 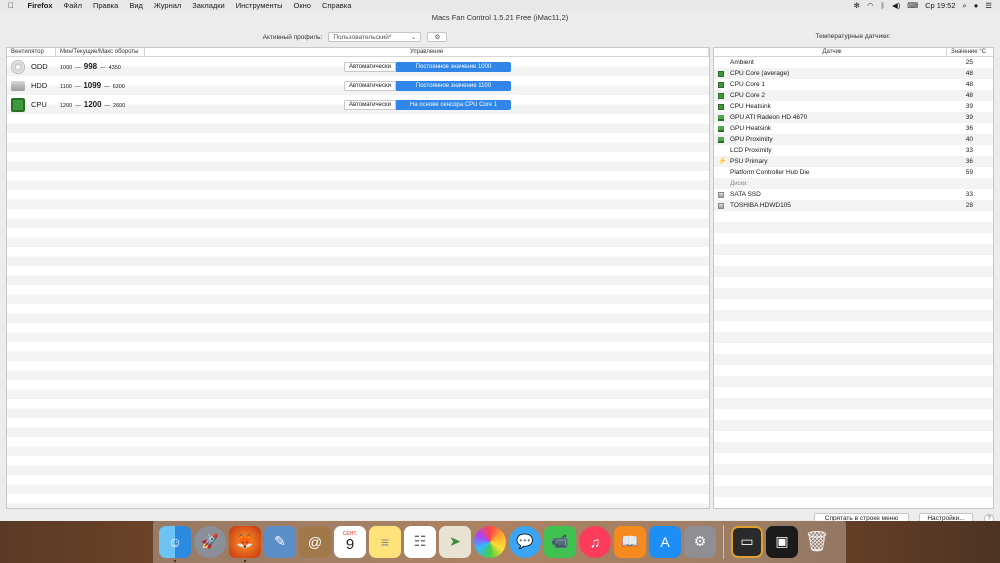 I want to click on fan-status-icon: ✻, so click(x=857, y=5).